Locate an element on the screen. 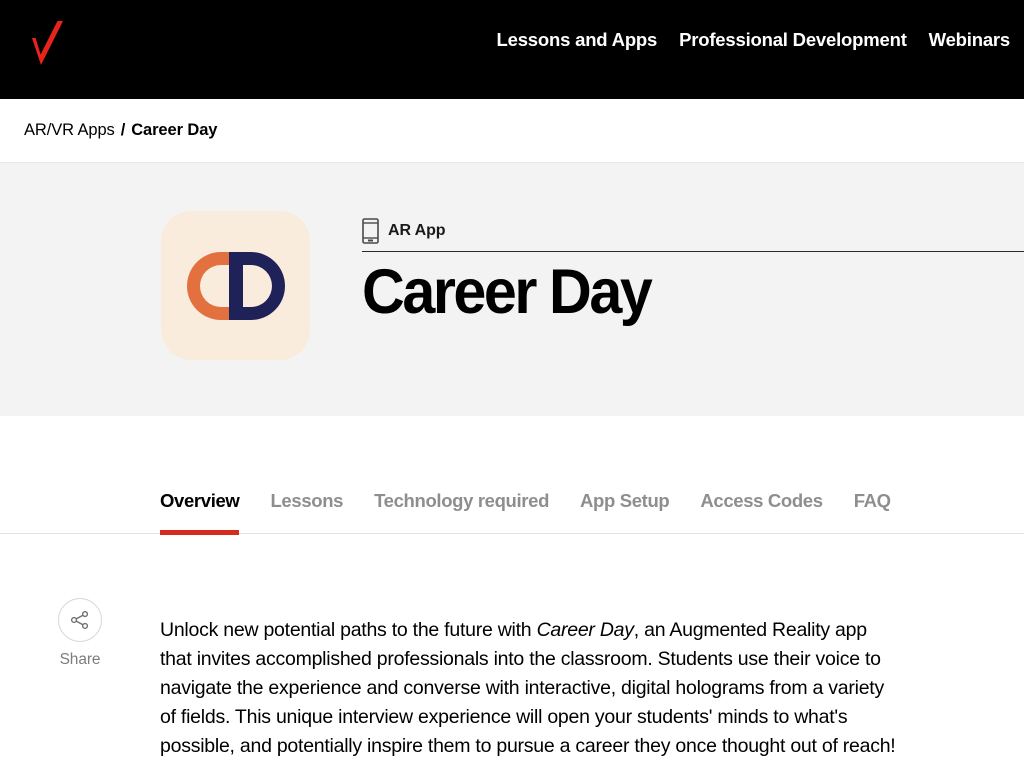 This screenshot has height=763, width=1024. tab-app-setup: App Setup is located at coordinates (625, 512).